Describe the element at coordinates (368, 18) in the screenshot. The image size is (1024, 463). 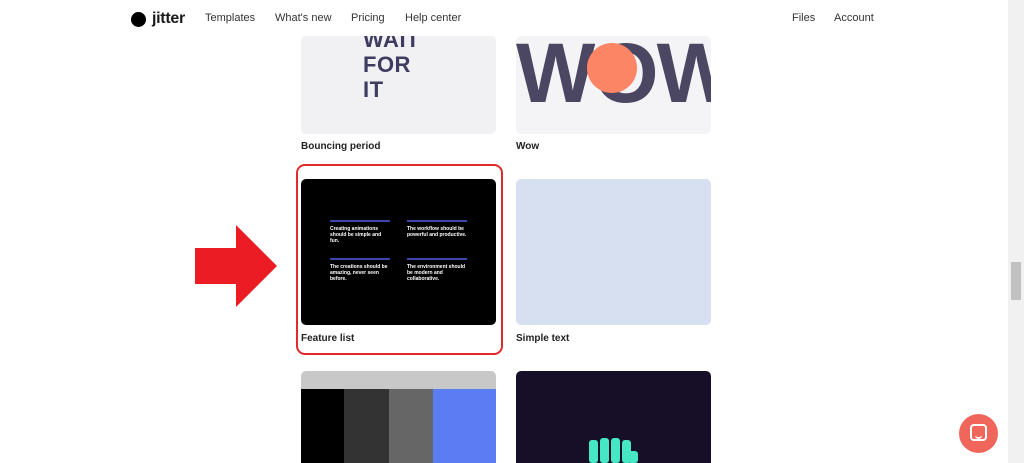
I see `nav-pricing: Pricing` at that location.